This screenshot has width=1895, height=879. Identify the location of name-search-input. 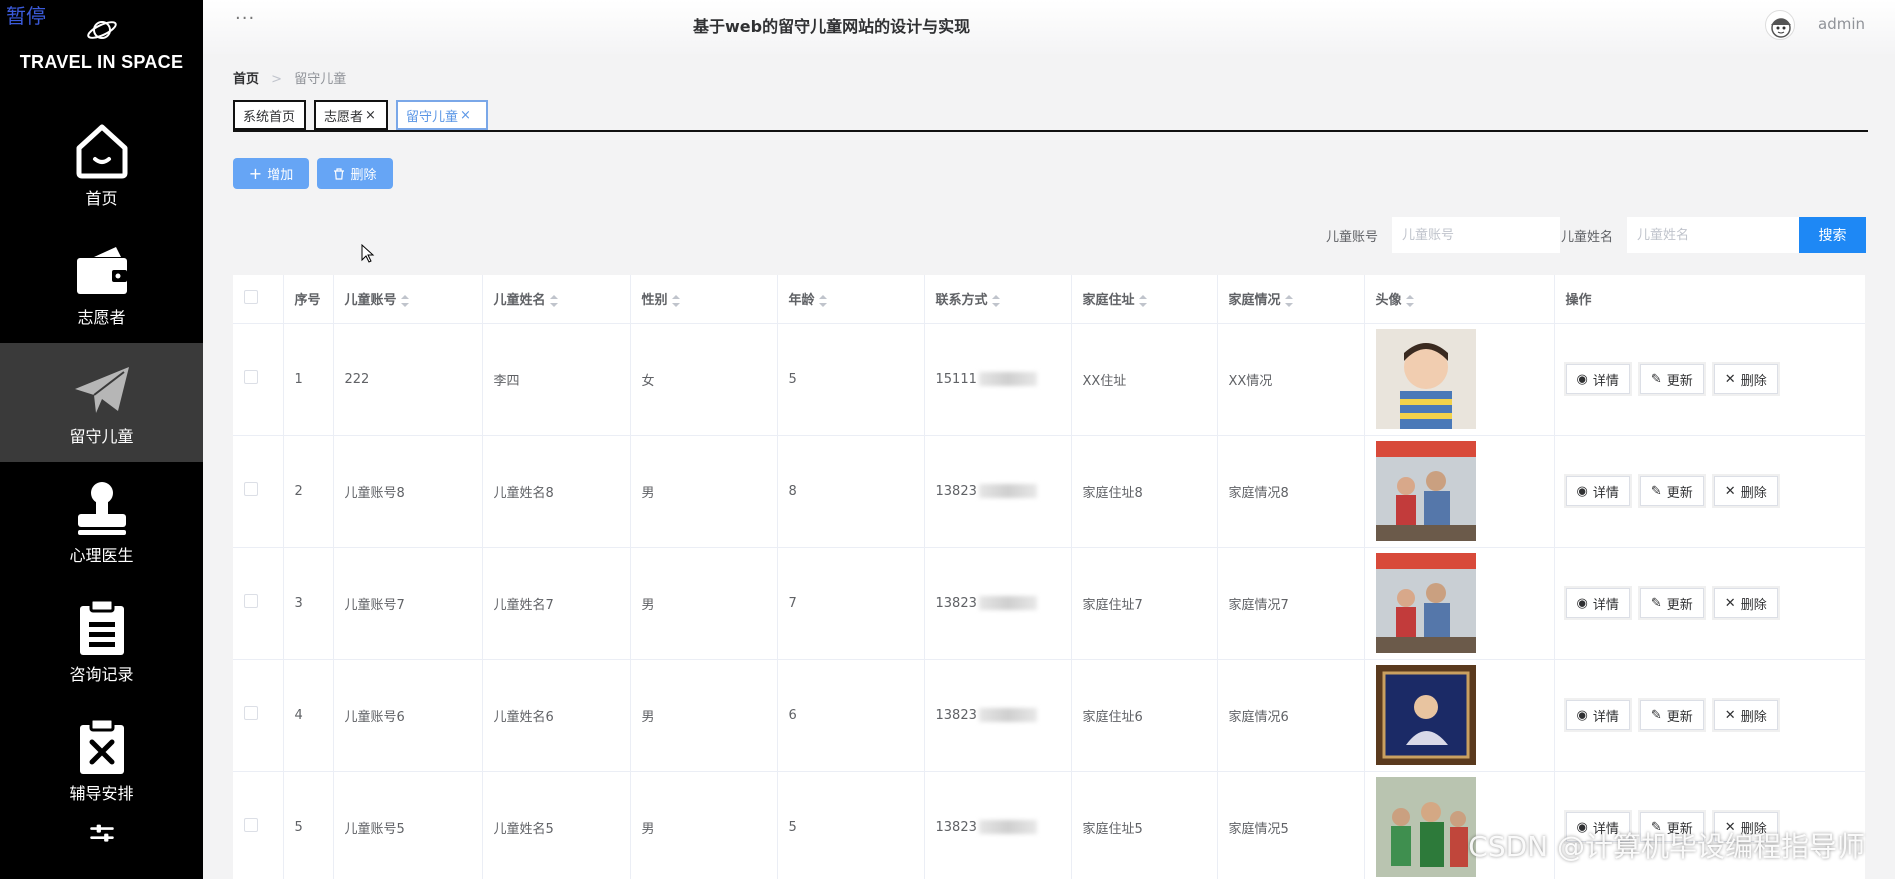
(1713, 235).